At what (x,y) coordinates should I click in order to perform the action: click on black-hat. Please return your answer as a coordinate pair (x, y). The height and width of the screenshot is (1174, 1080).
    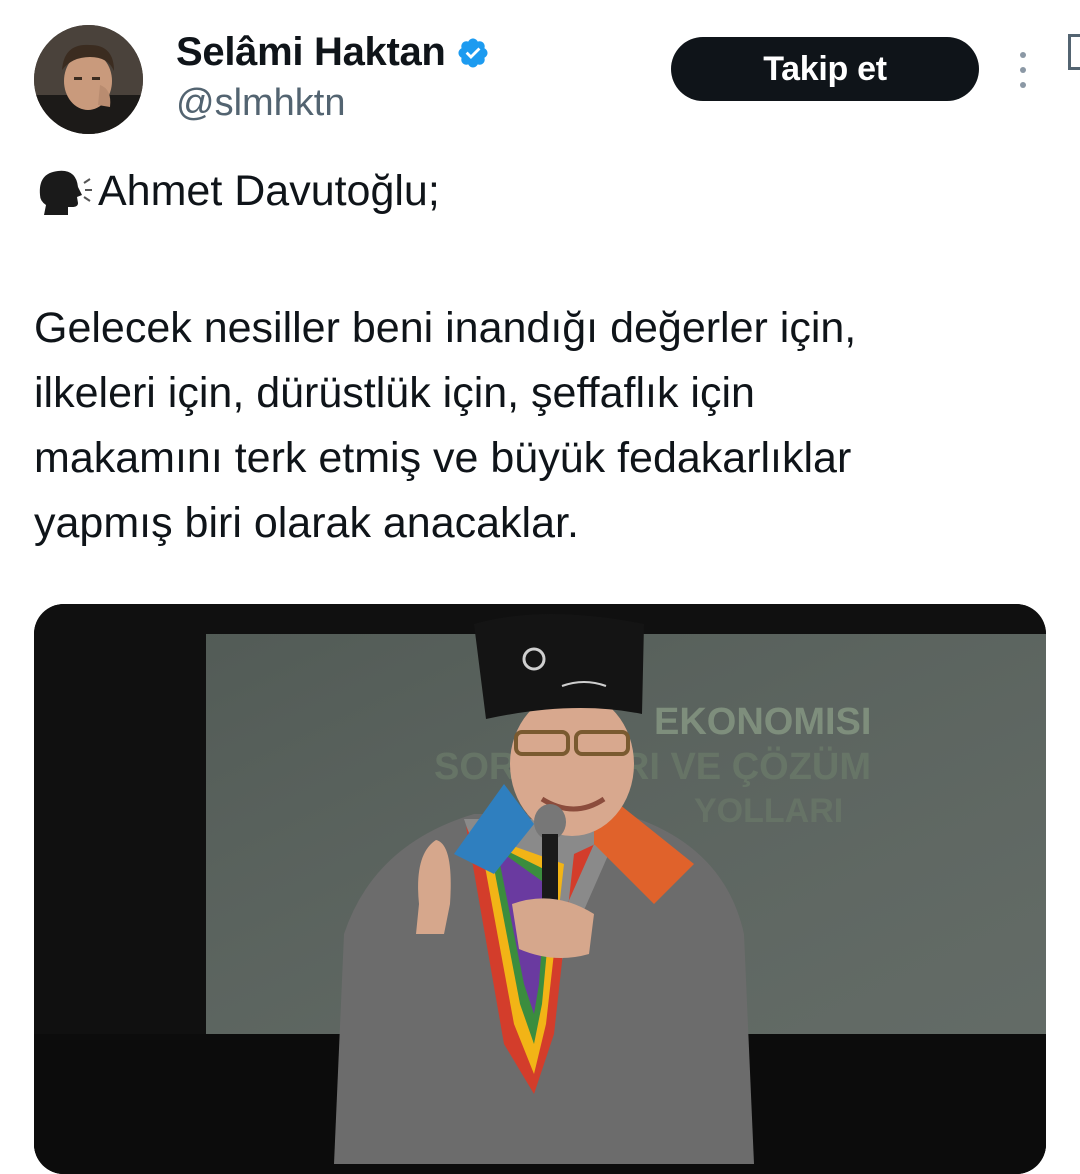
    Looking at the image, I should click on (559, 666).